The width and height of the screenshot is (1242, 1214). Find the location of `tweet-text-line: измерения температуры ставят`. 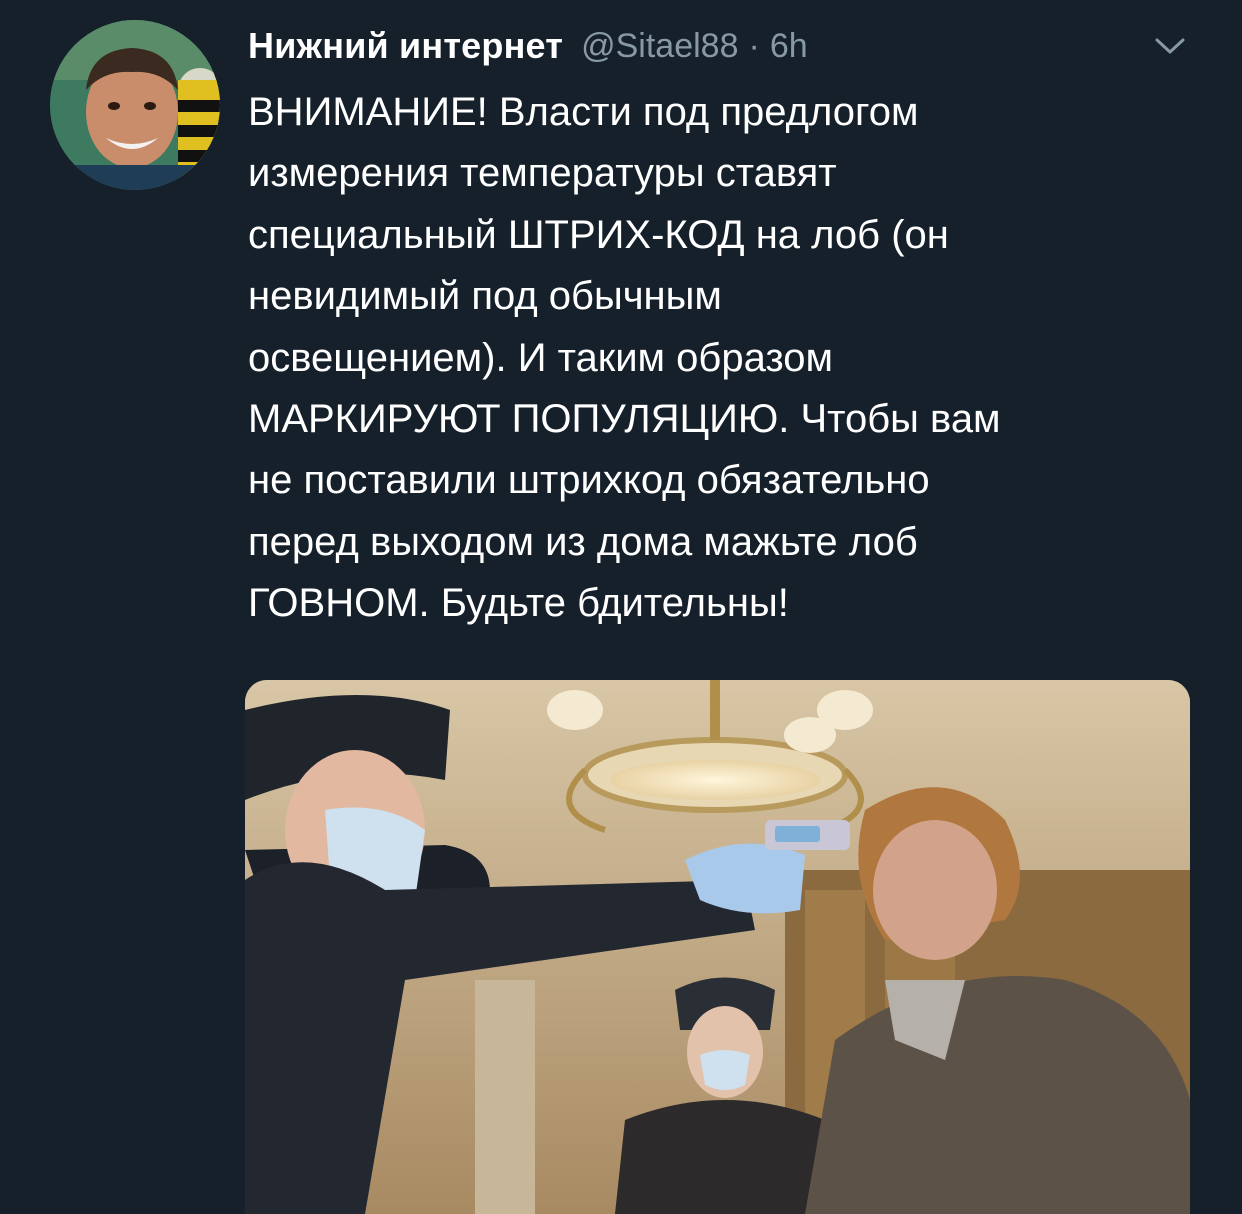

tweet-text-line: измерения температуры ставят is located at coordinates (542, 173).